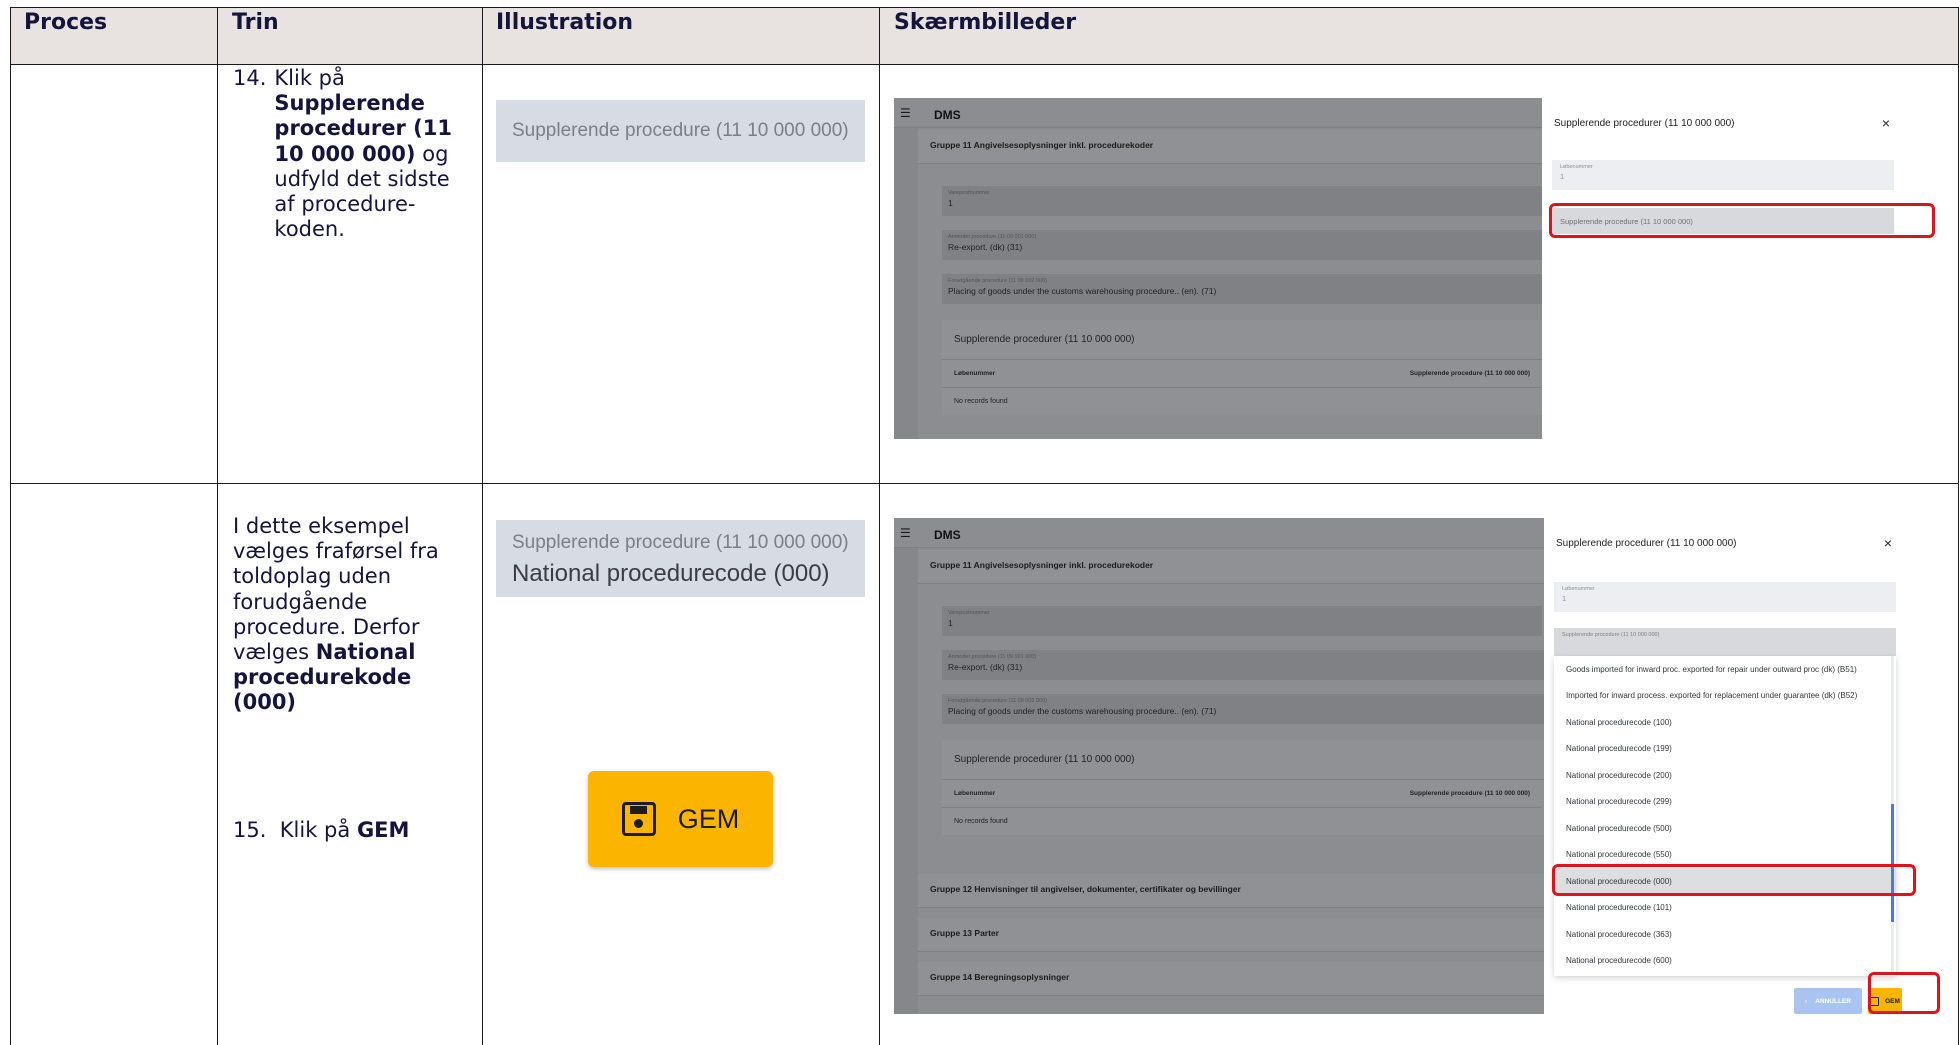  Describe the element at coordinates (1725, 934) in the screenshot. I see `dropdown-option: National procedurecode (363)` at that location.